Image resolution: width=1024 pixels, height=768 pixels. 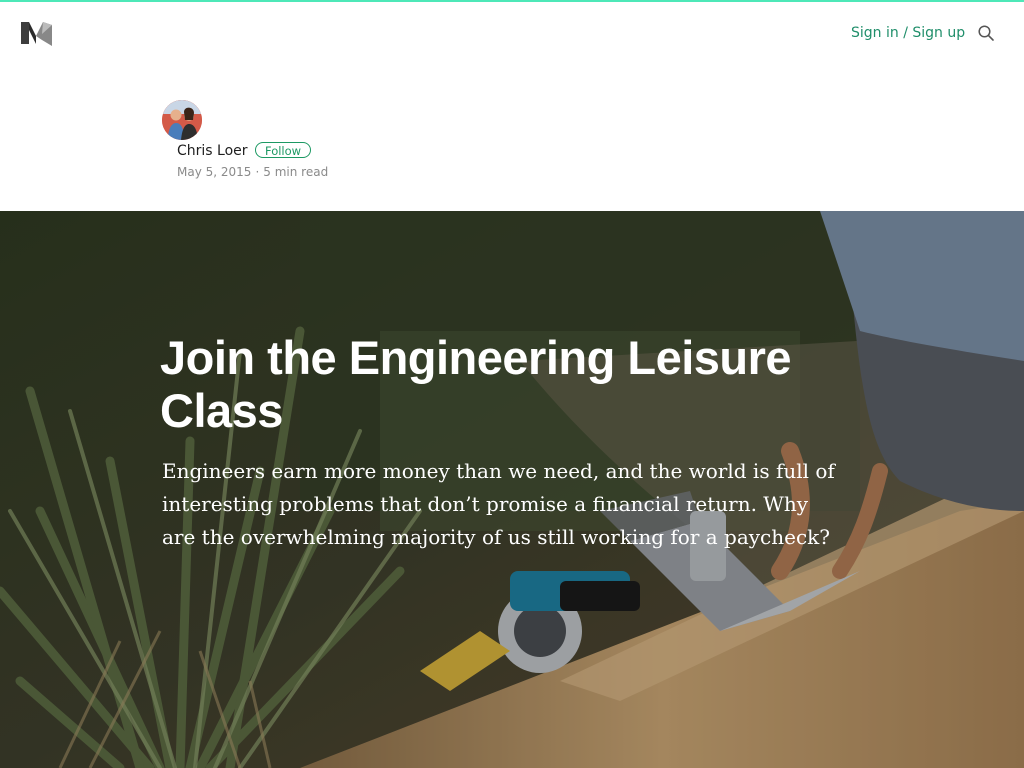 I want to click on follow-button: Follow, so click(x=283, y=150).